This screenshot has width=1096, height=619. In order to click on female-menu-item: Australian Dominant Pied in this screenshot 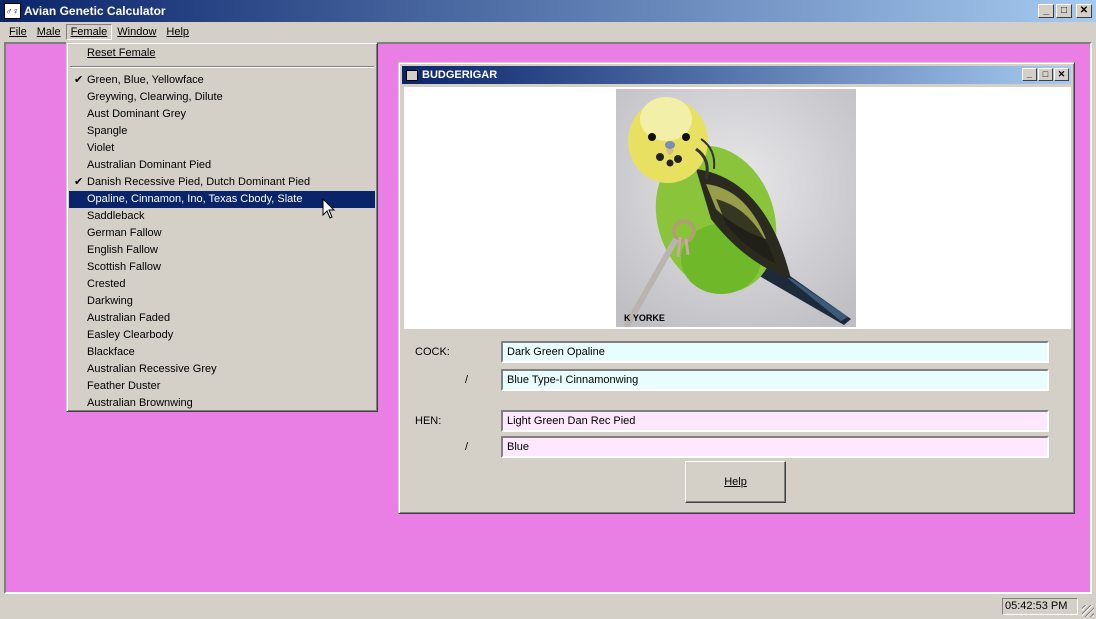, I will do `click(222, 165)`.